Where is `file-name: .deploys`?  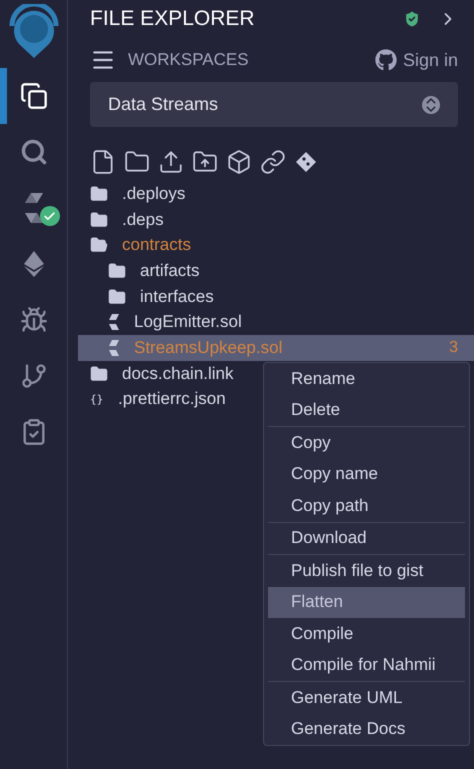
file-name: .deploys is located at coordinates (154, 194).